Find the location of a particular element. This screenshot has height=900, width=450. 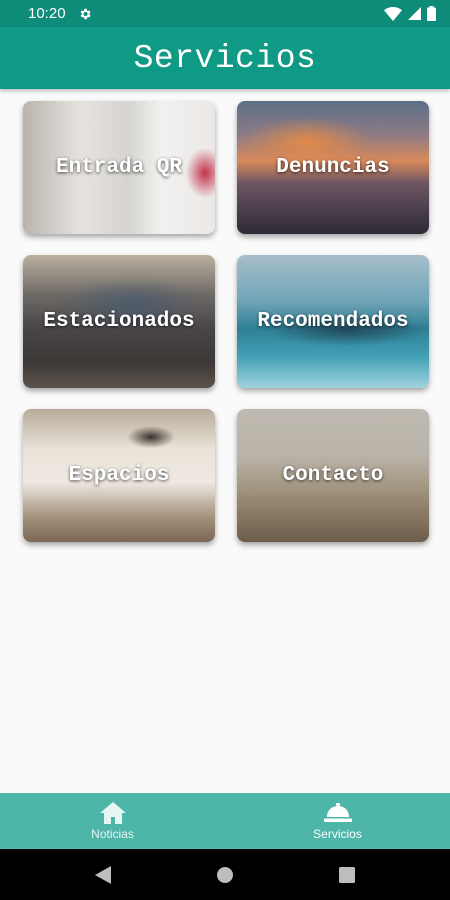

nav-label: Servicios is located at coordinates (337, 833).